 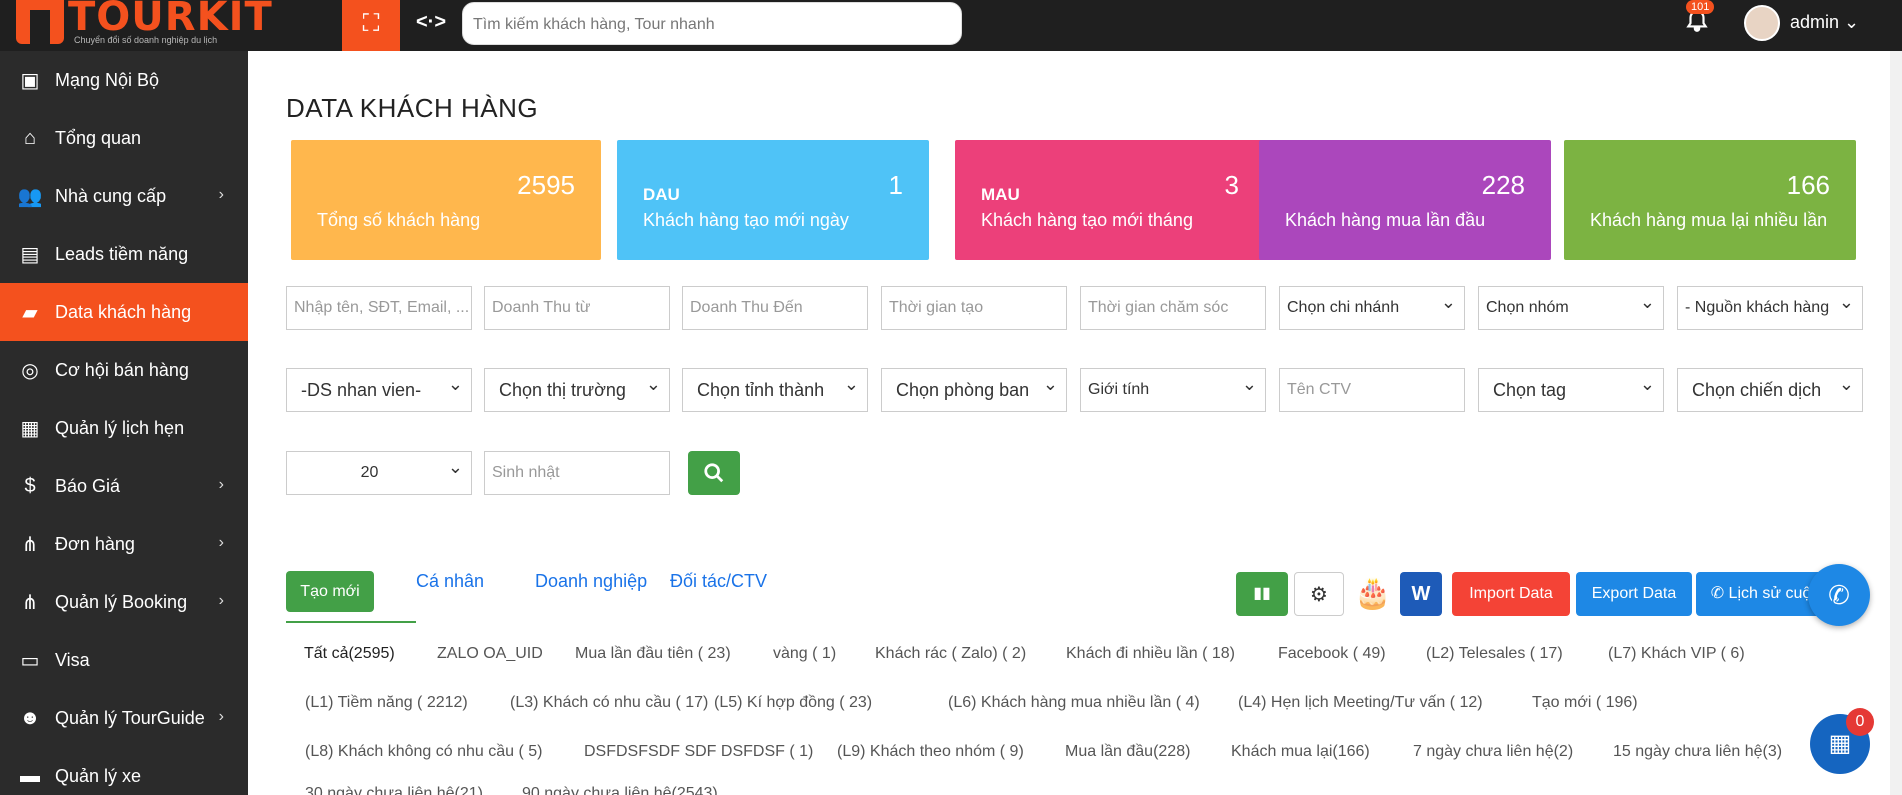 I want to click on avatar, so click(x=1762, y=23).